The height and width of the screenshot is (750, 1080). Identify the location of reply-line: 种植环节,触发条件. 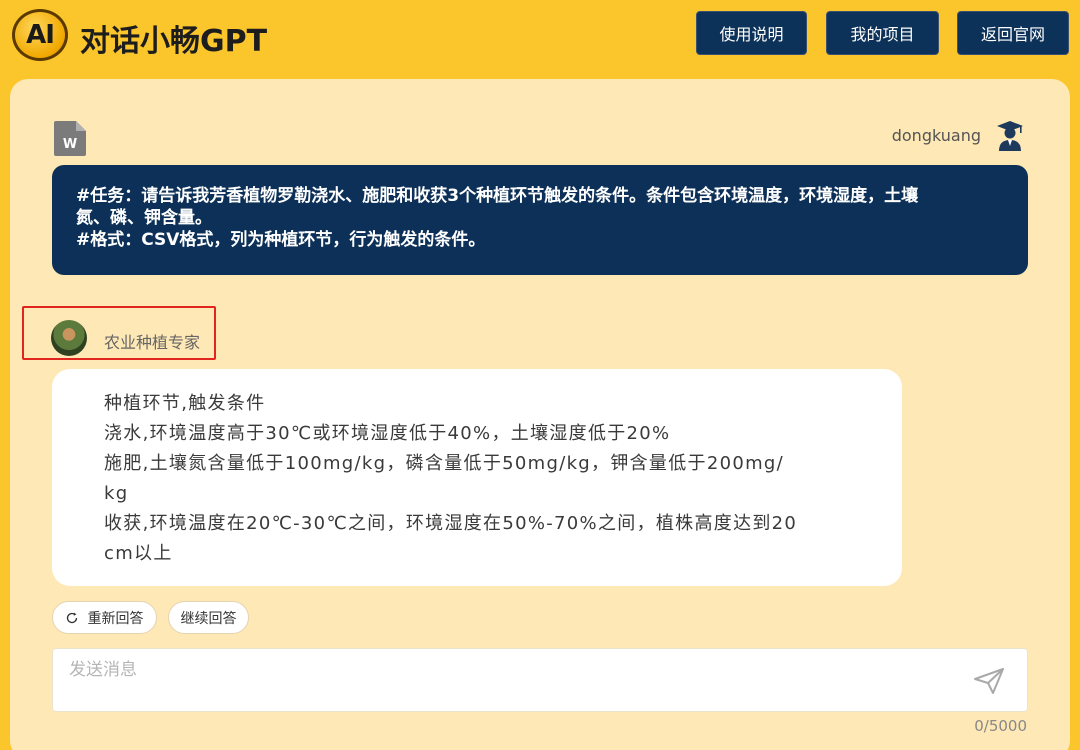
(185, 403).